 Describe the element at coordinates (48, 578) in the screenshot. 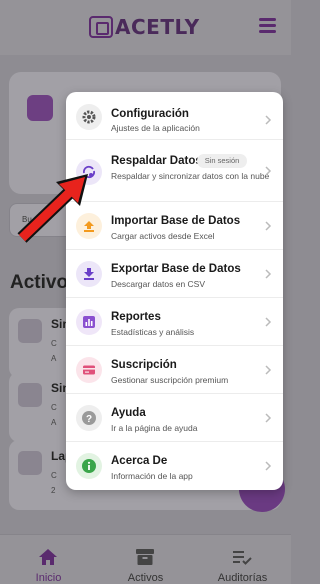

I see `nav-label: Inicio` at that location.